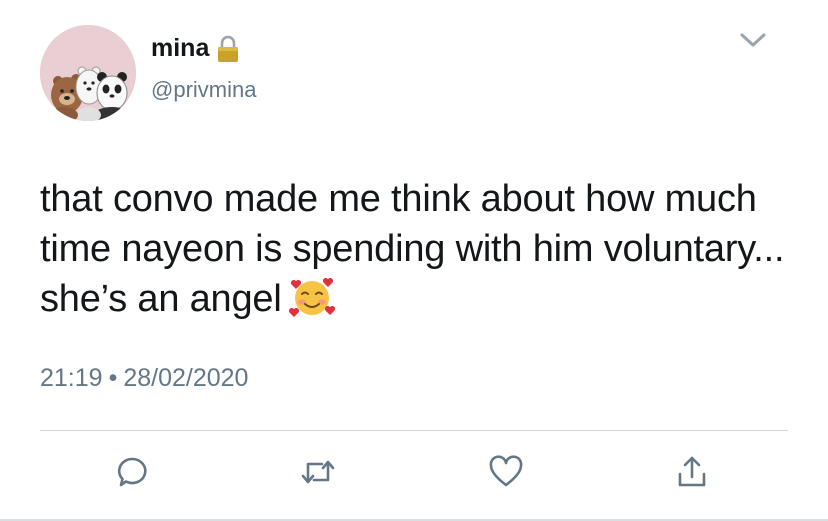 The width and height of the screenshot is (828, 521). What do you see at coordinates (414, 430) in the screenshot?
I see `divider` at bounding box center [414, 430].